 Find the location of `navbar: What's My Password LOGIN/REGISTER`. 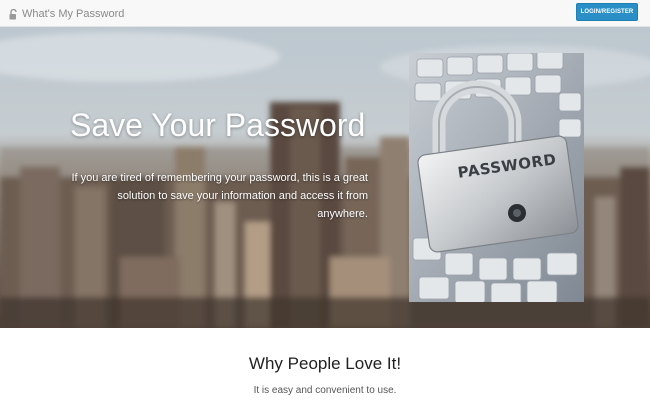

navbar: What's My Password LOGIN/REGISTER is located at coordinates (325, 13).